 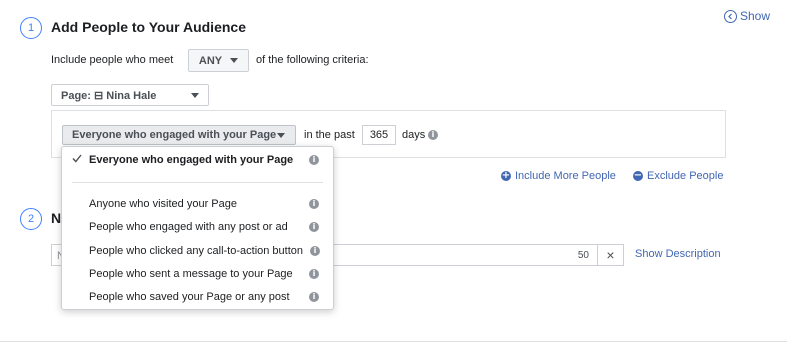 I want to click on dropdown-item-label: Anyone who visited your Page, so click(x=163, y=204).